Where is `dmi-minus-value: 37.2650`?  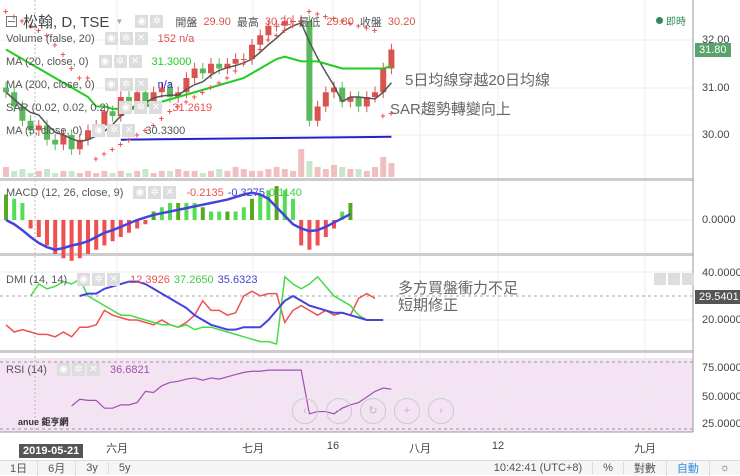 dmi-minus-value: 37.2650 is located at coordinates (193, 279).